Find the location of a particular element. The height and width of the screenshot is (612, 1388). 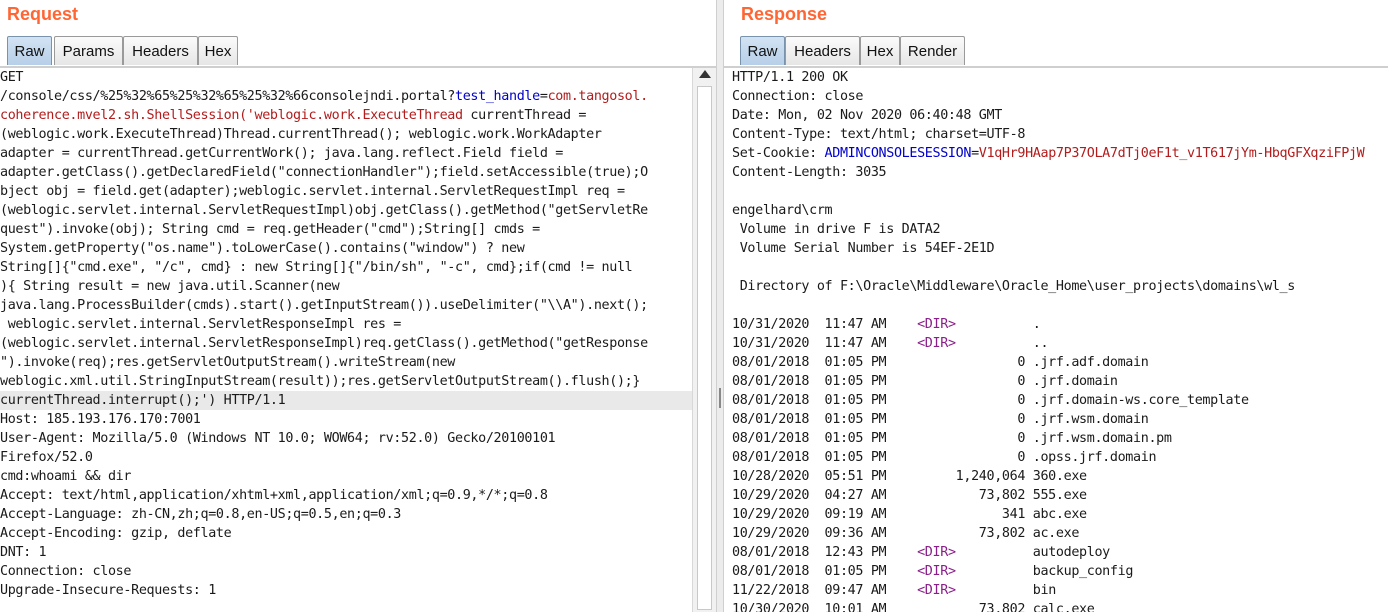

code-text: bin is located at coordinates (1006, 590).